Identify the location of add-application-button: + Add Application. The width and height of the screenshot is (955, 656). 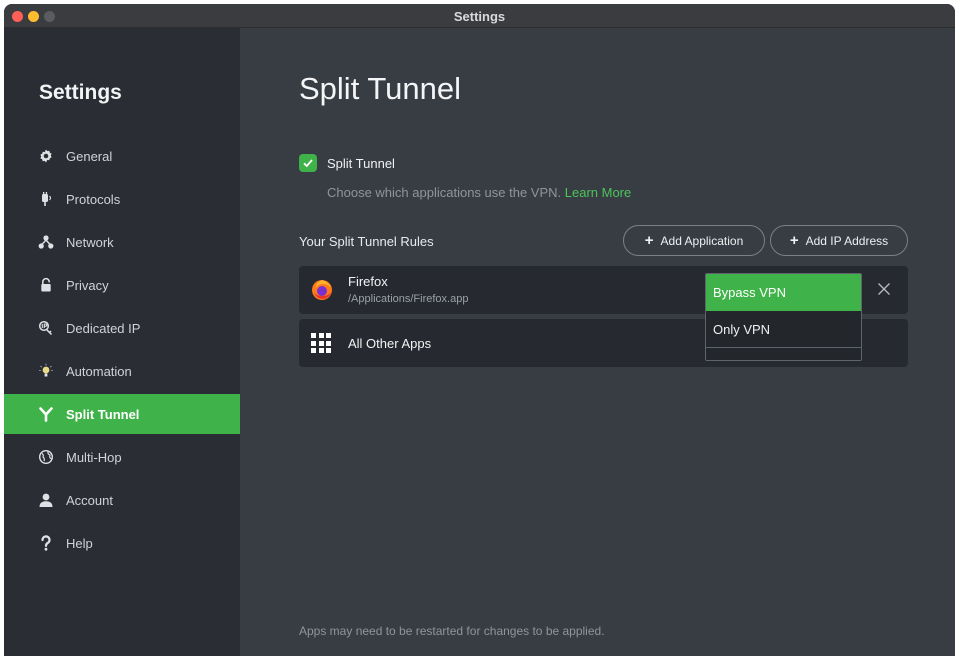
(694, 240).